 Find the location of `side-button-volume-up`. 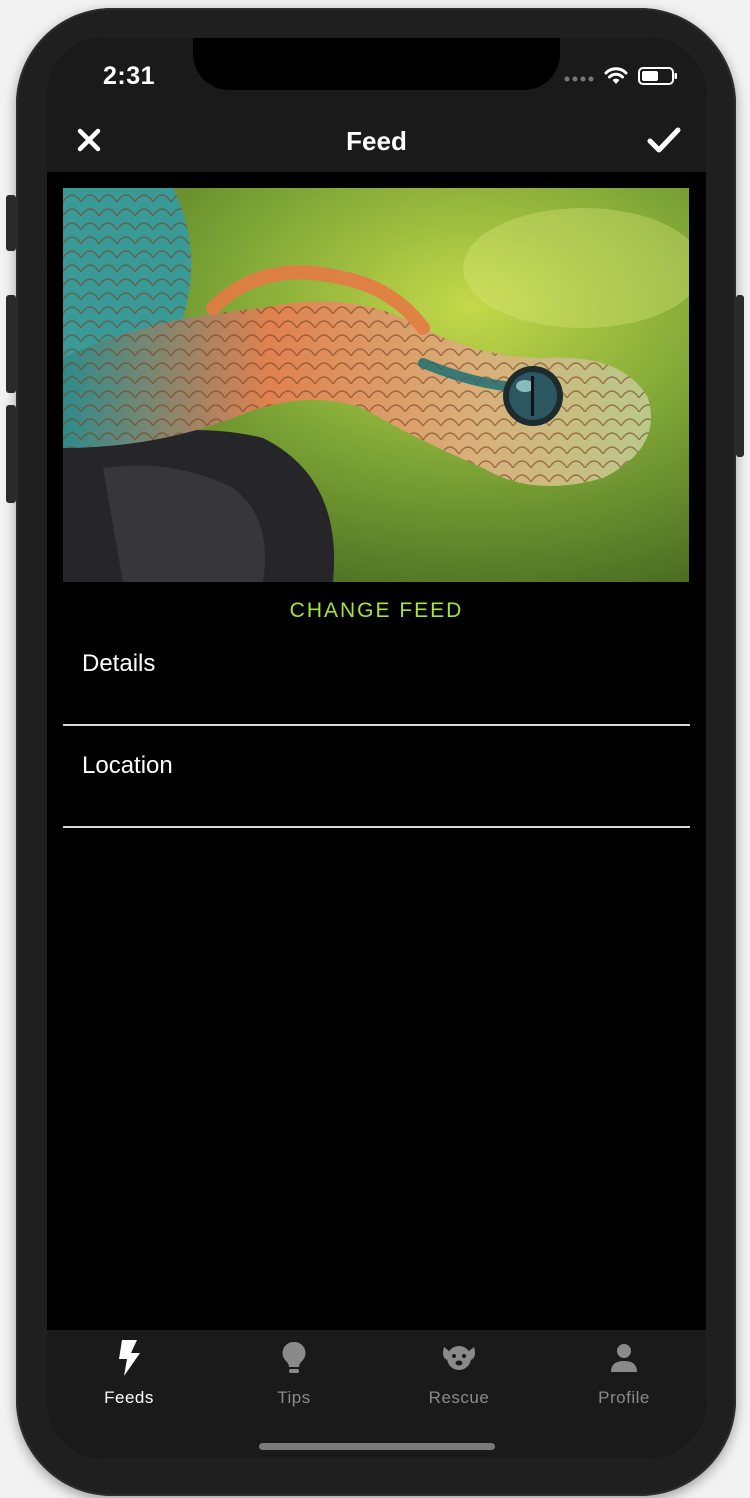

side-button-volume-up is located at coordinates (11, 344).